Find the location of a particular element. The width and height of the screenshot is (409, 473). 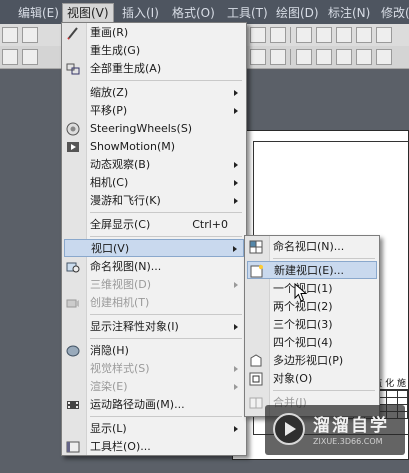

play-logo-icon is located at coordinates (289, 429).